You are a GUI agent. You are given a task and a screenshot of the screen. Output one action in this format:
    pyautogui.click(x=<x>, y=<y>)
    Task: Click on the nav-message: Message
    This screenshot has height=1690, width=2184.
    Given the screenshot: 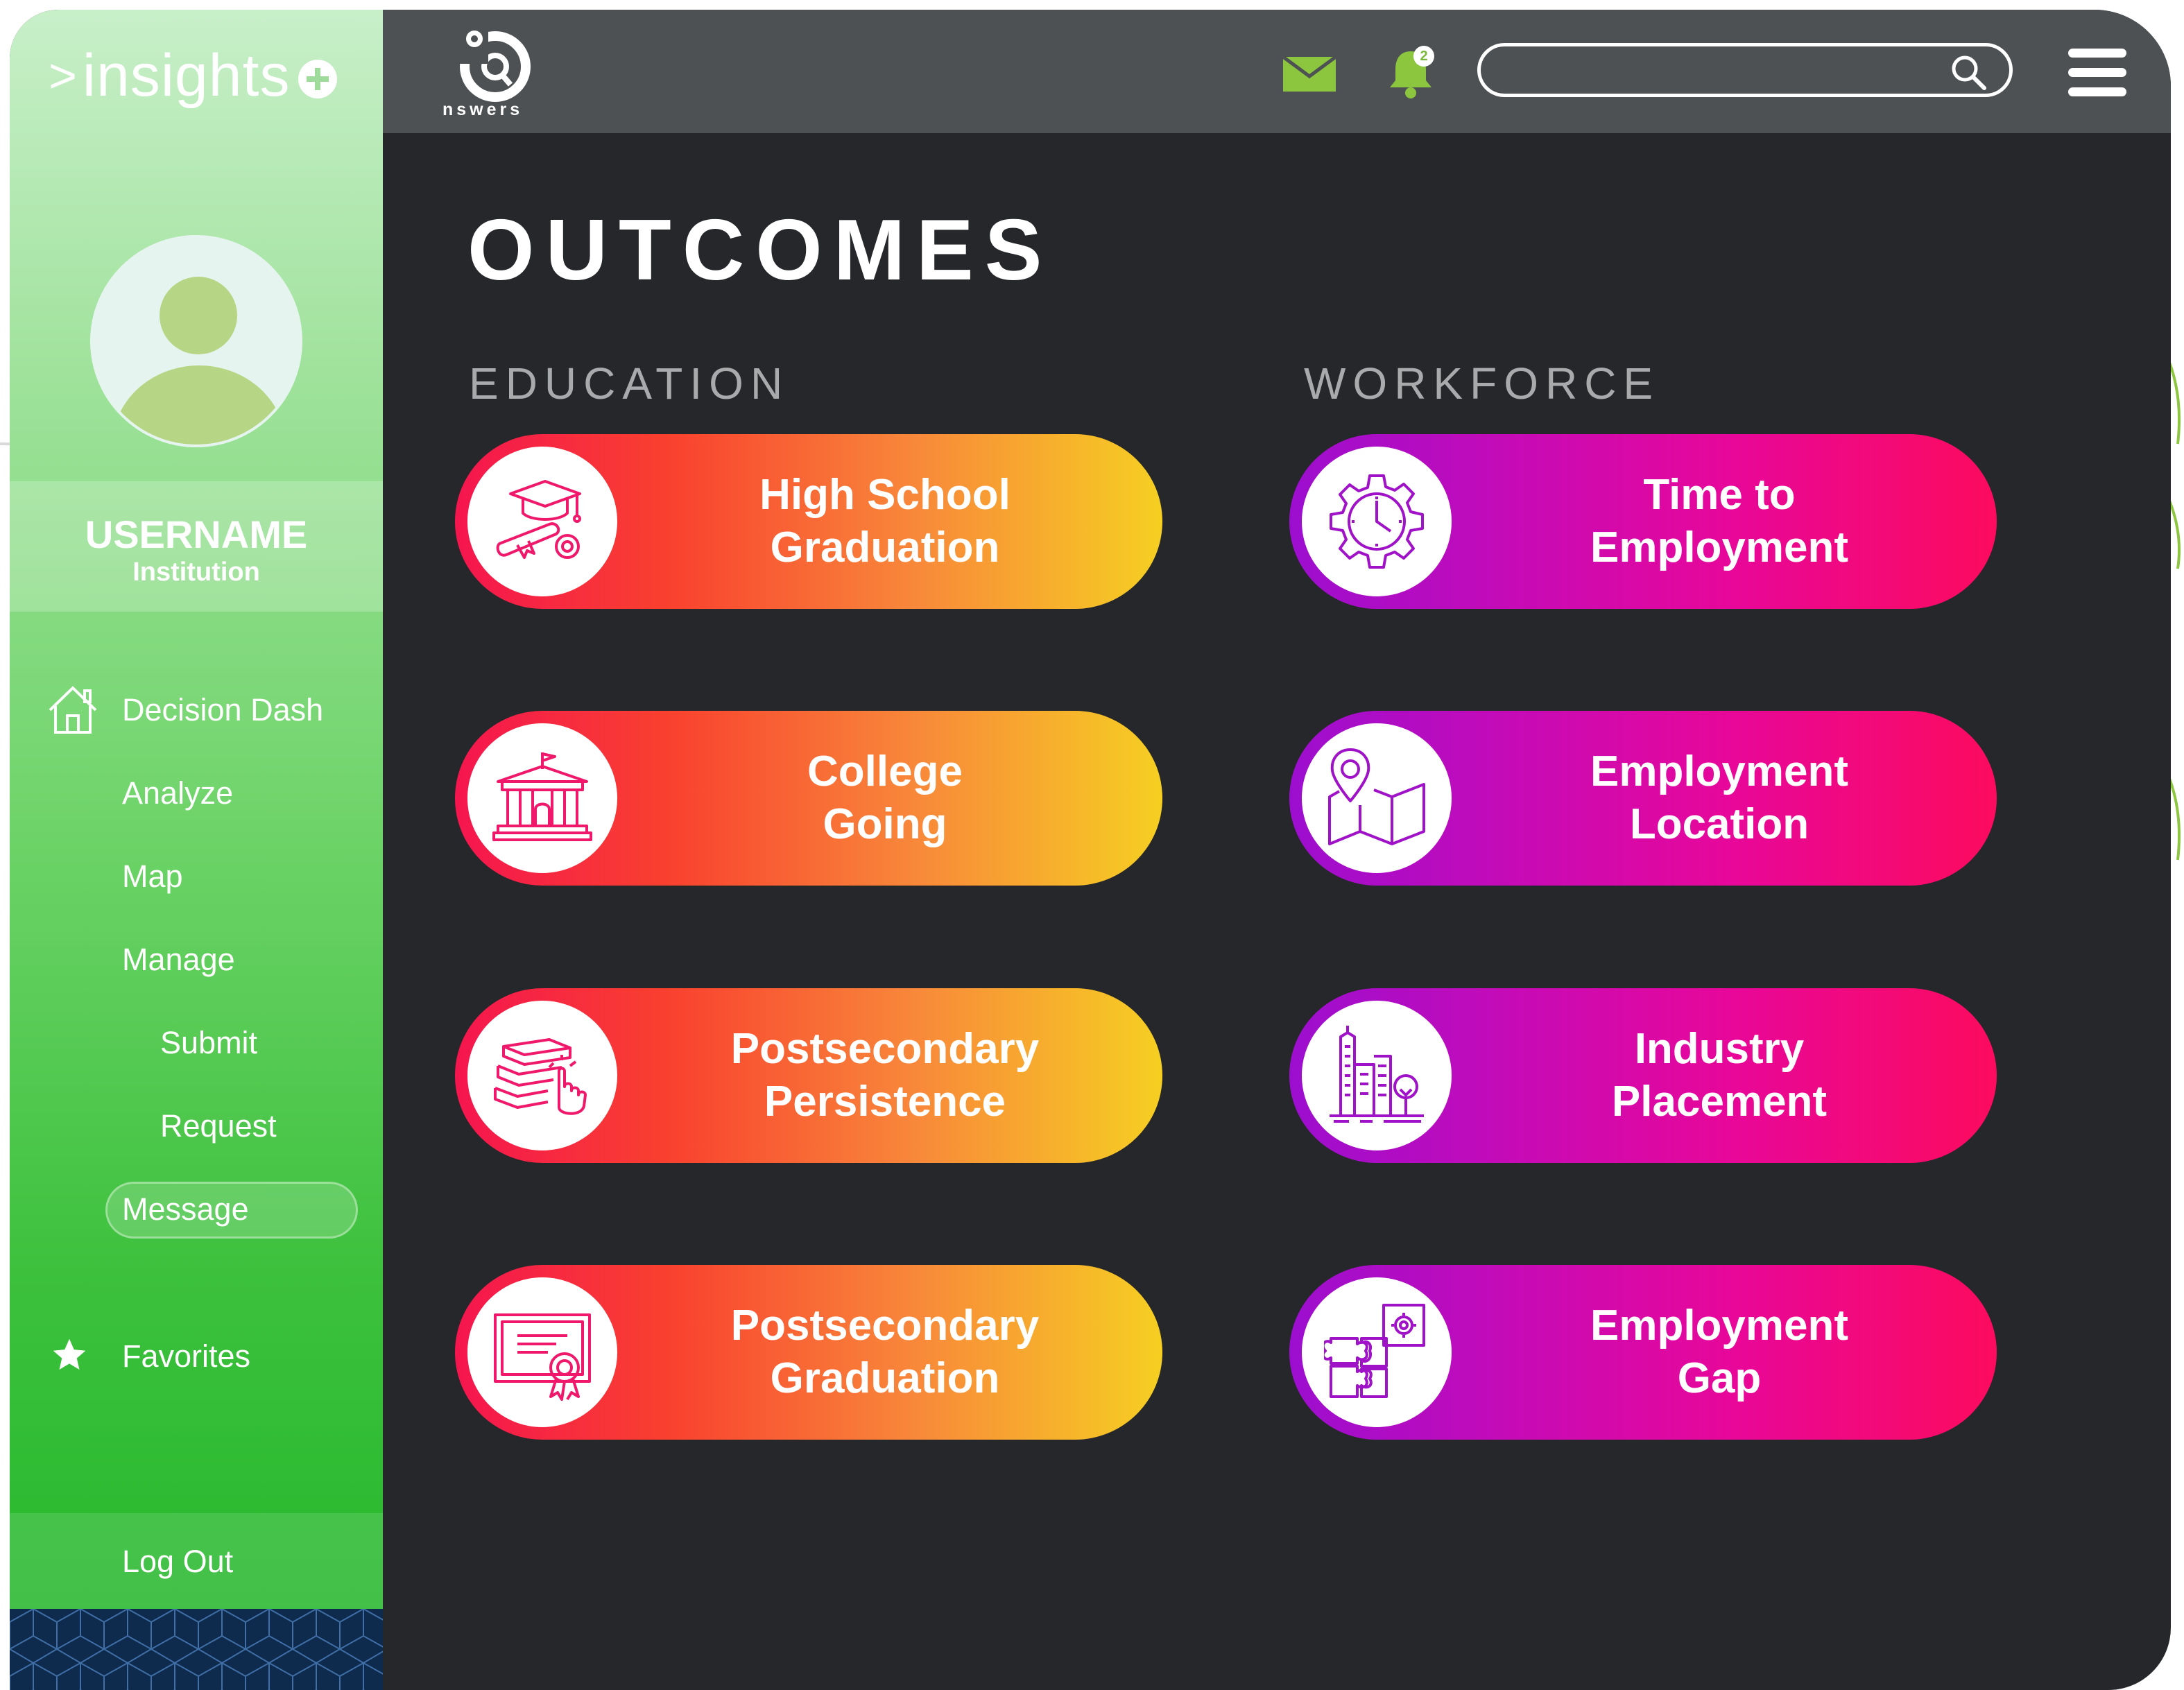 What is the action you would take?
    pyautogui.click(x=185, y=1209)
    